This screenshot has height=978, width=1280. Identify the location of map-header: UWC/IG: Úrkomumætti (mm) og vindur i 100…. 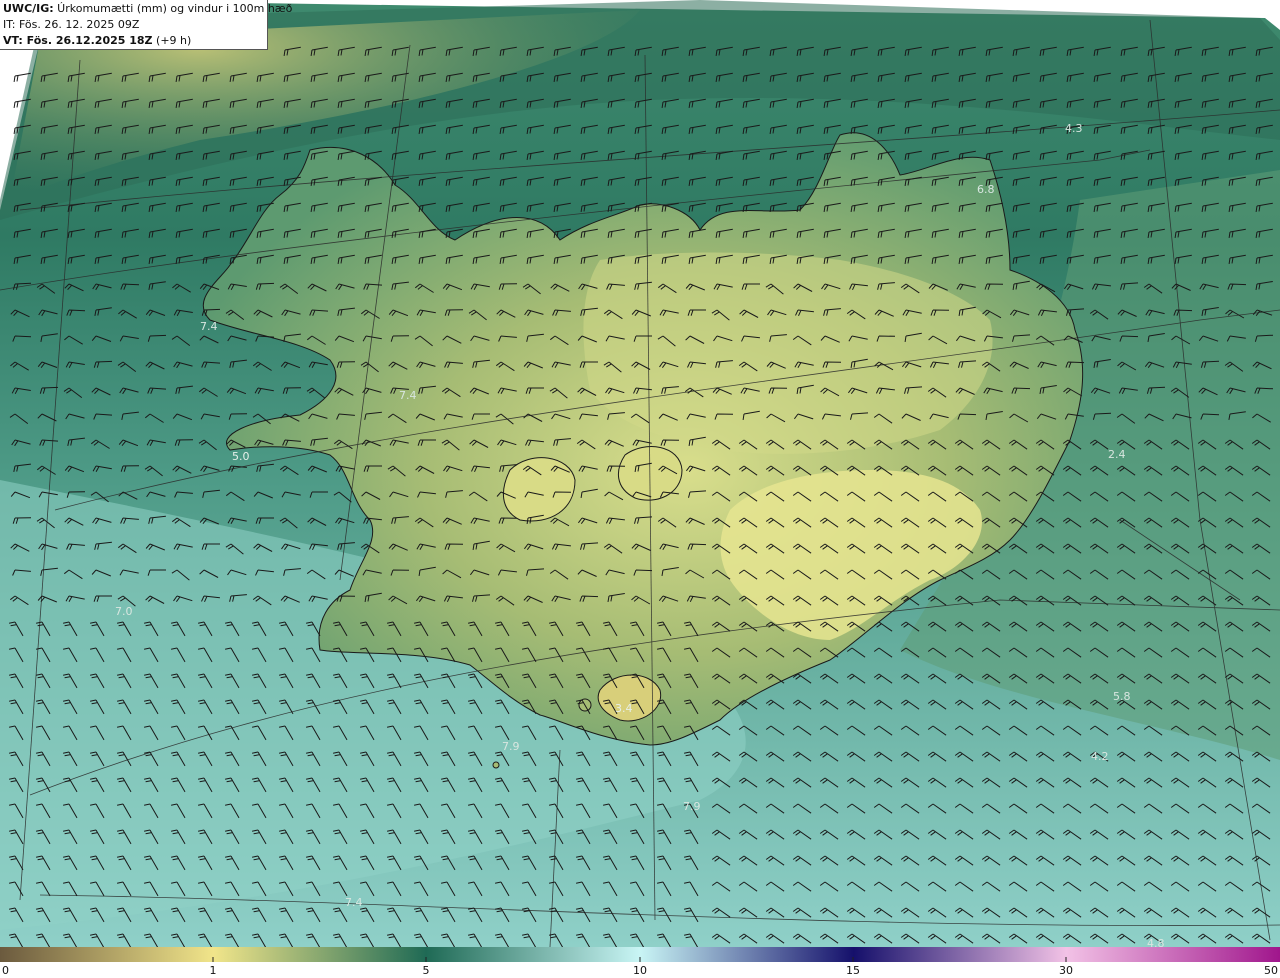
(146, 25).